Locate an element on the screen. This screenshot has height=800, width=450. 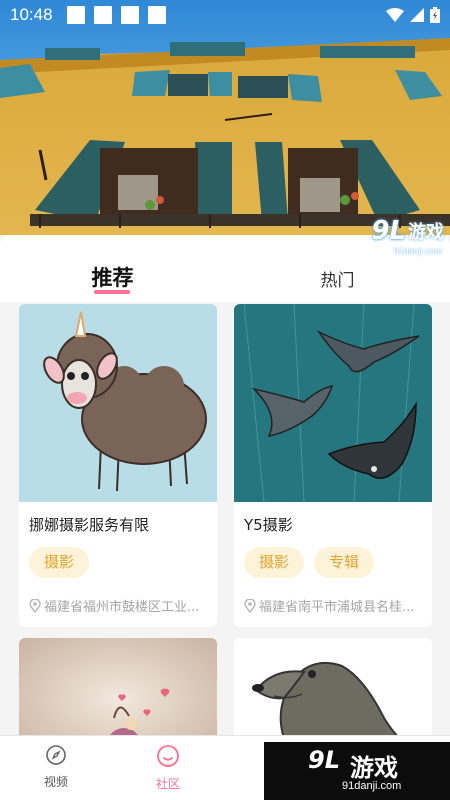
manta-ray-illustration is located at coordinates (333, 403).